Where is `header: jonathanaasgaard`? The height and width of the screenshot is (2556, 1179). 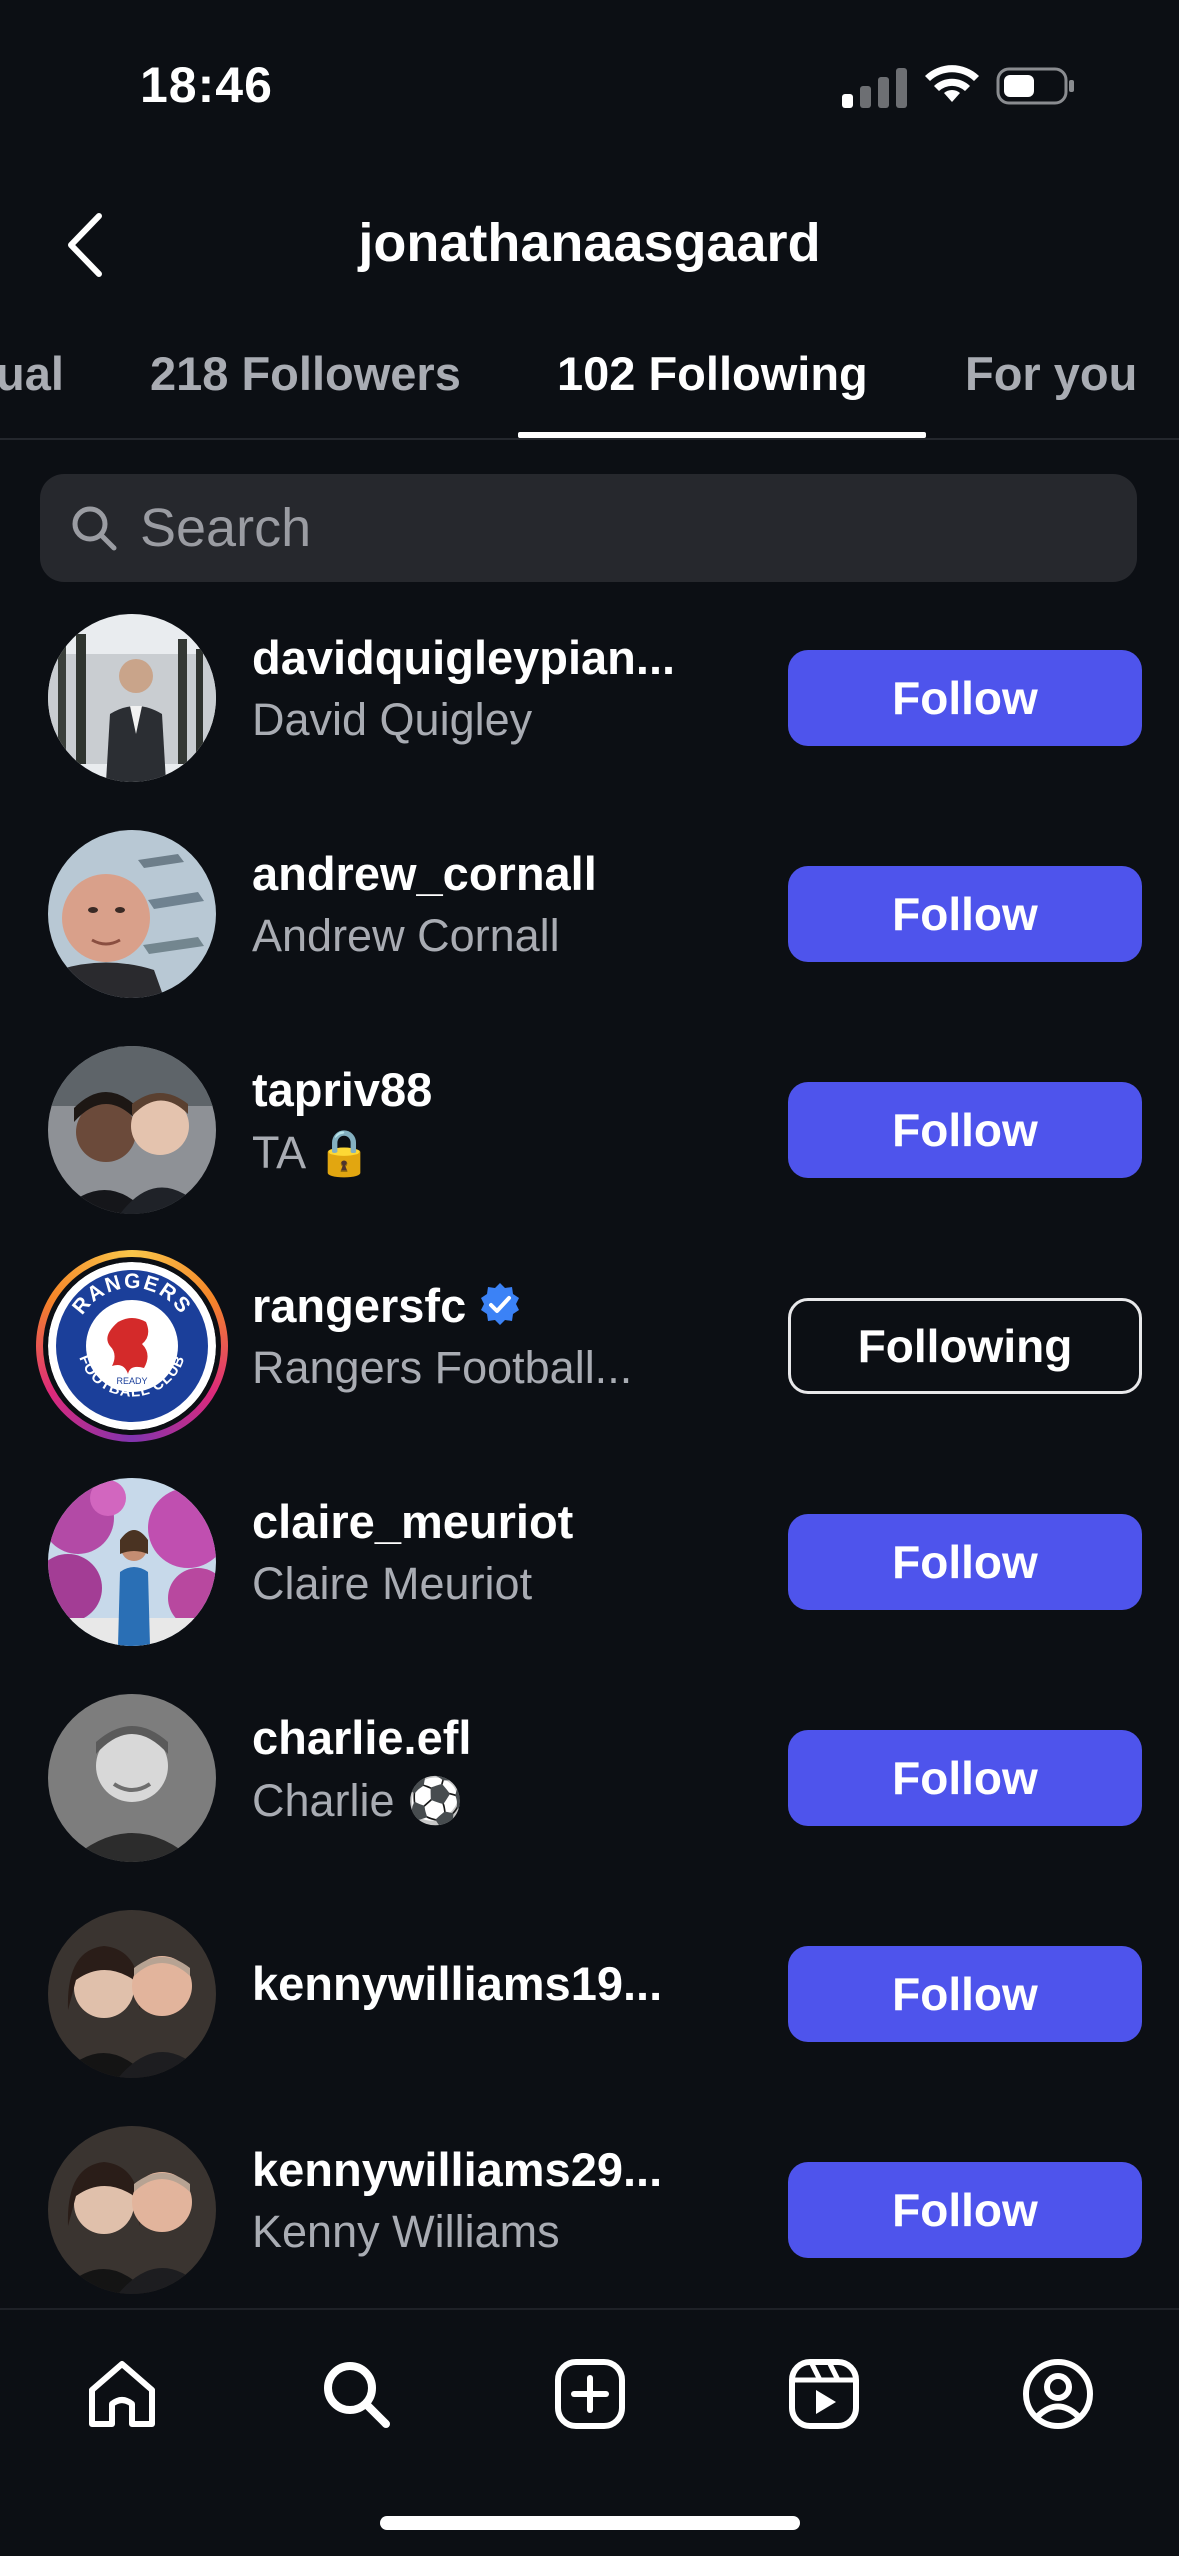
header: jonathanaasgaard is located at coordinates (589, 240).